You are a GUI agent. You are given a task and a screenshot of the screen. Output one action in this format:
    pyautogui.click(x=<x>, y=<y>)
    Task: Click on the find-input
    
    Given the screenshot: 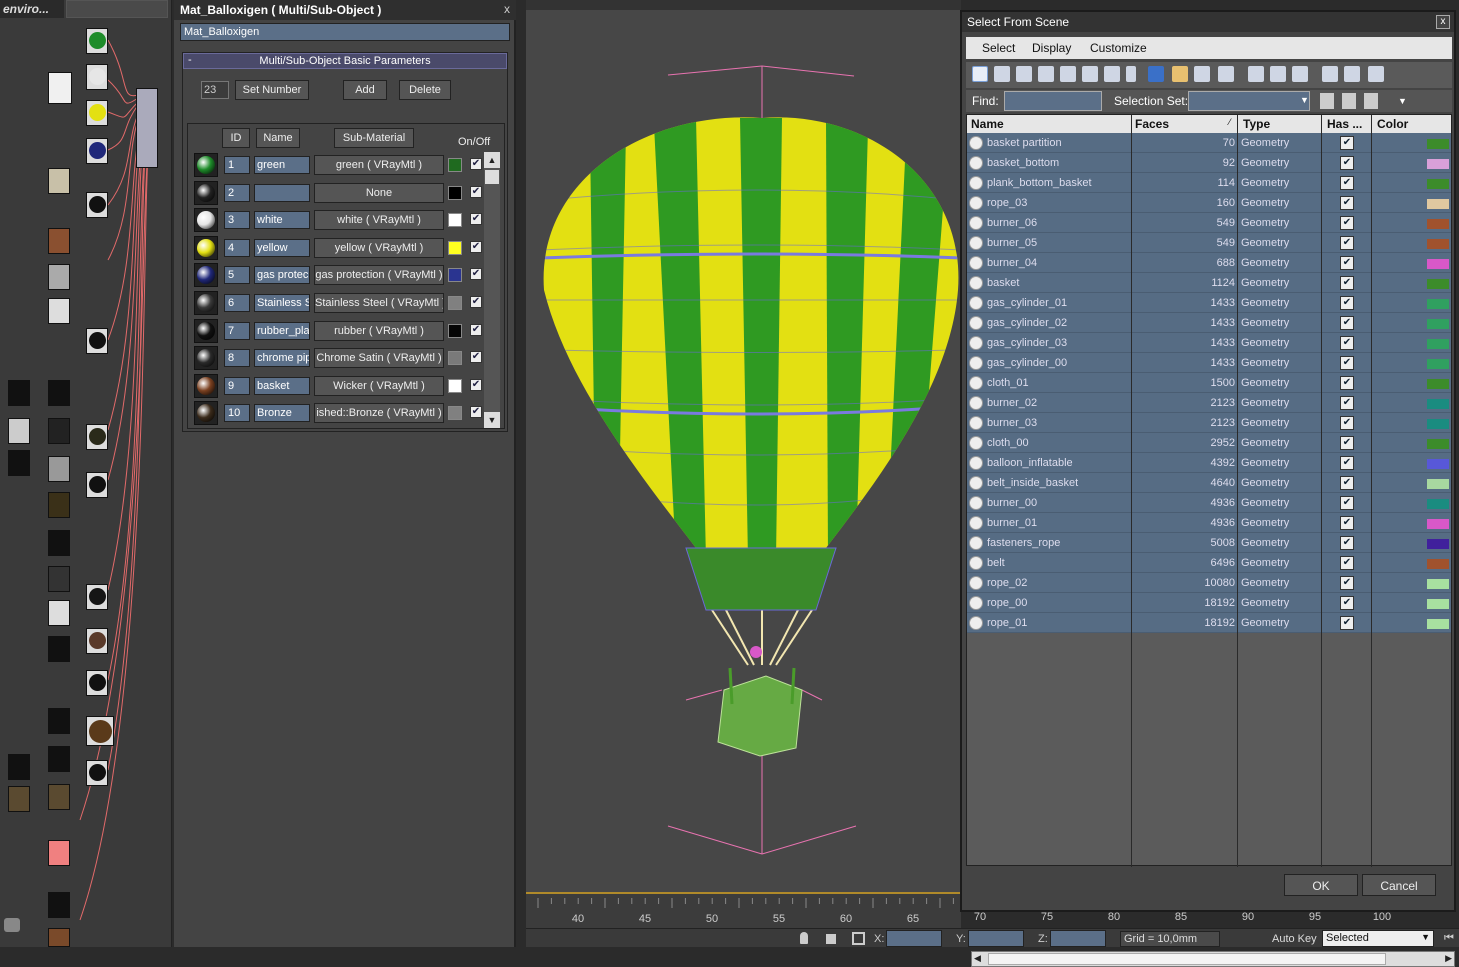 What is the action you would take?
    pyautogui.click(x=1053, y=101)
    